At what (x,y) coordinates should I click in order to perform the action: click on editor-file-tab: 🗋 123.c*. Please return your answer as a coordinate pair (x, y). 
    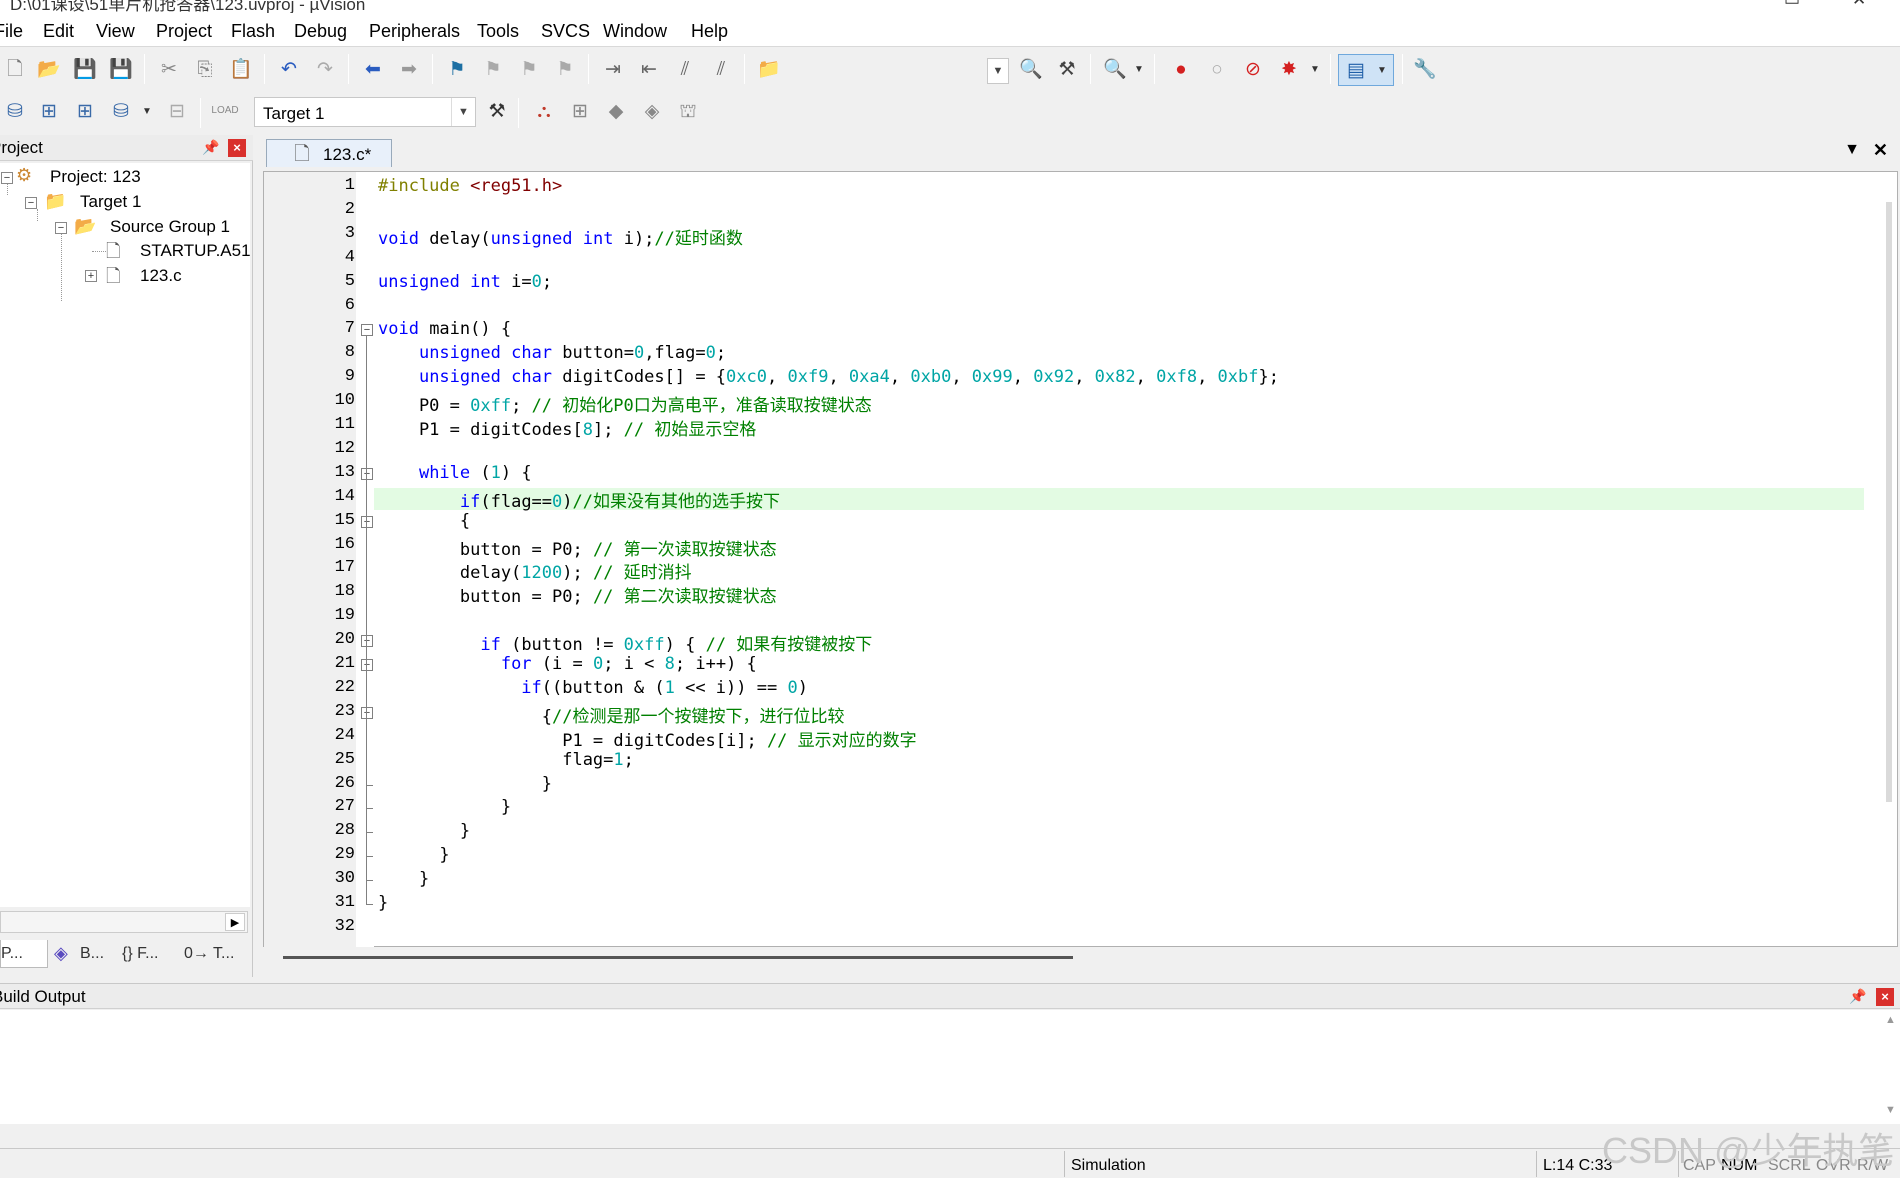
    Looking at the image, I should click on (329, 153).